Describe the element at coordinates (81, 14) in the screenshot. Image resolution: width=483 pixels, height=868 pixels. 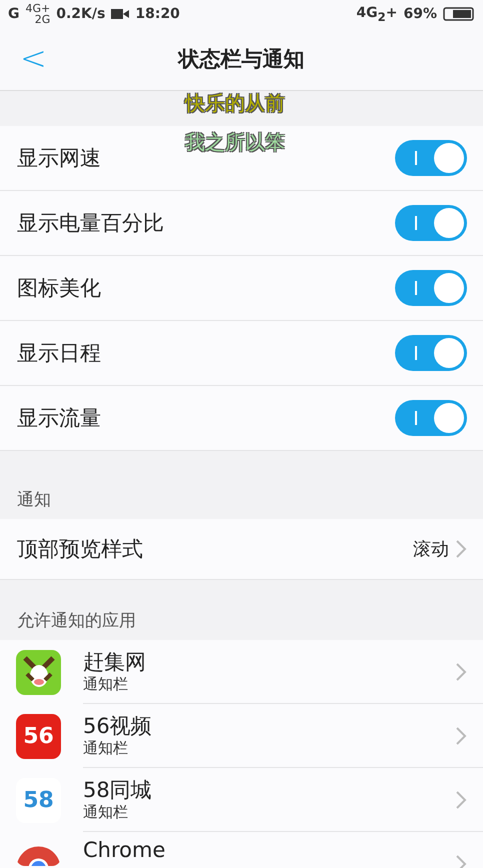
I see `speed-label: 0.2K/s` at that location.